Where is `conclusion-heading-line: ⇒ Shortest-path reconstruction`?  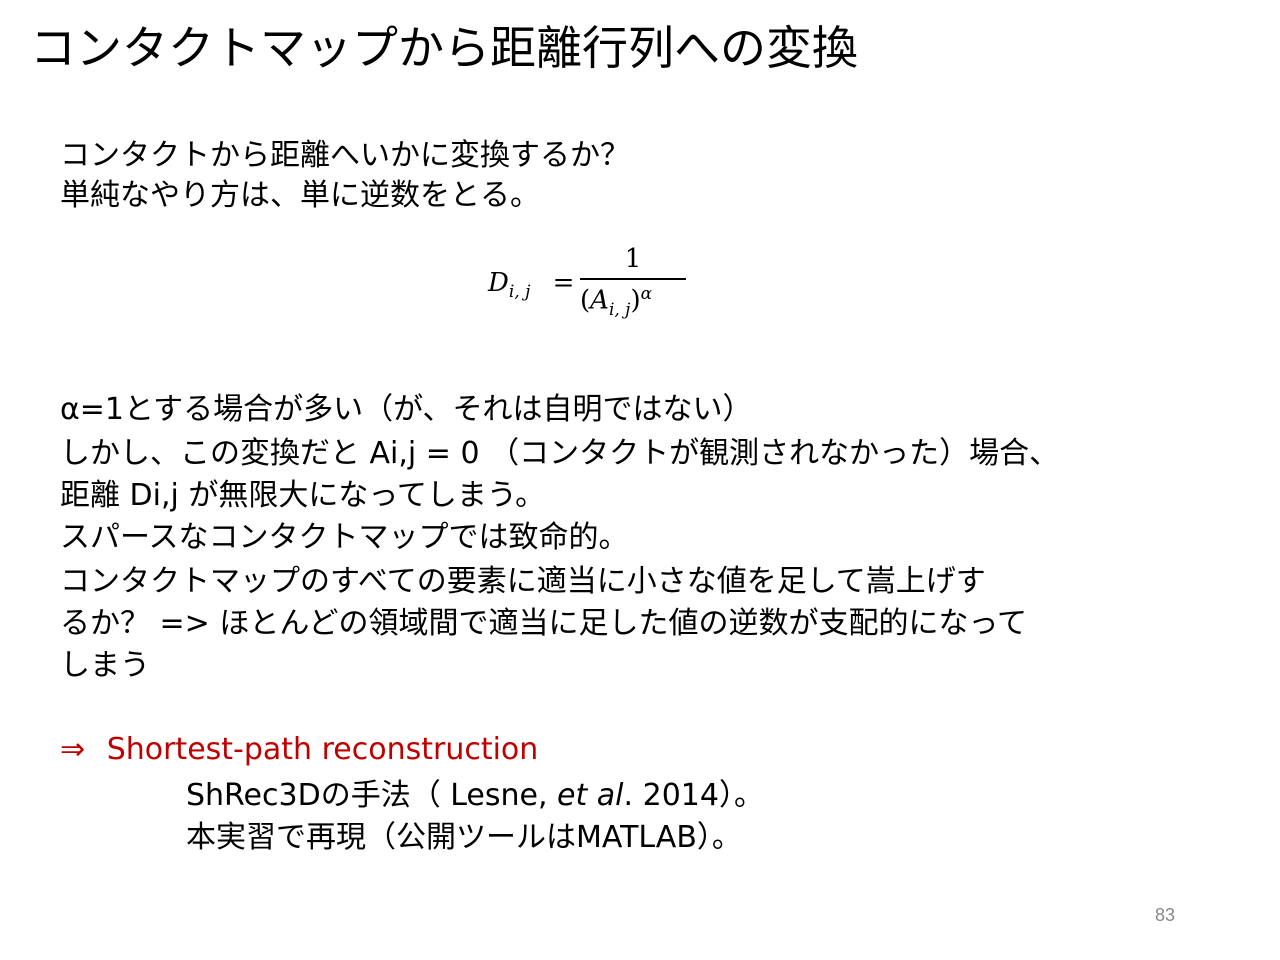
conclusion-heading-line: ⇒ Shortest-path reconstruction is located at coordinates (299, 750).